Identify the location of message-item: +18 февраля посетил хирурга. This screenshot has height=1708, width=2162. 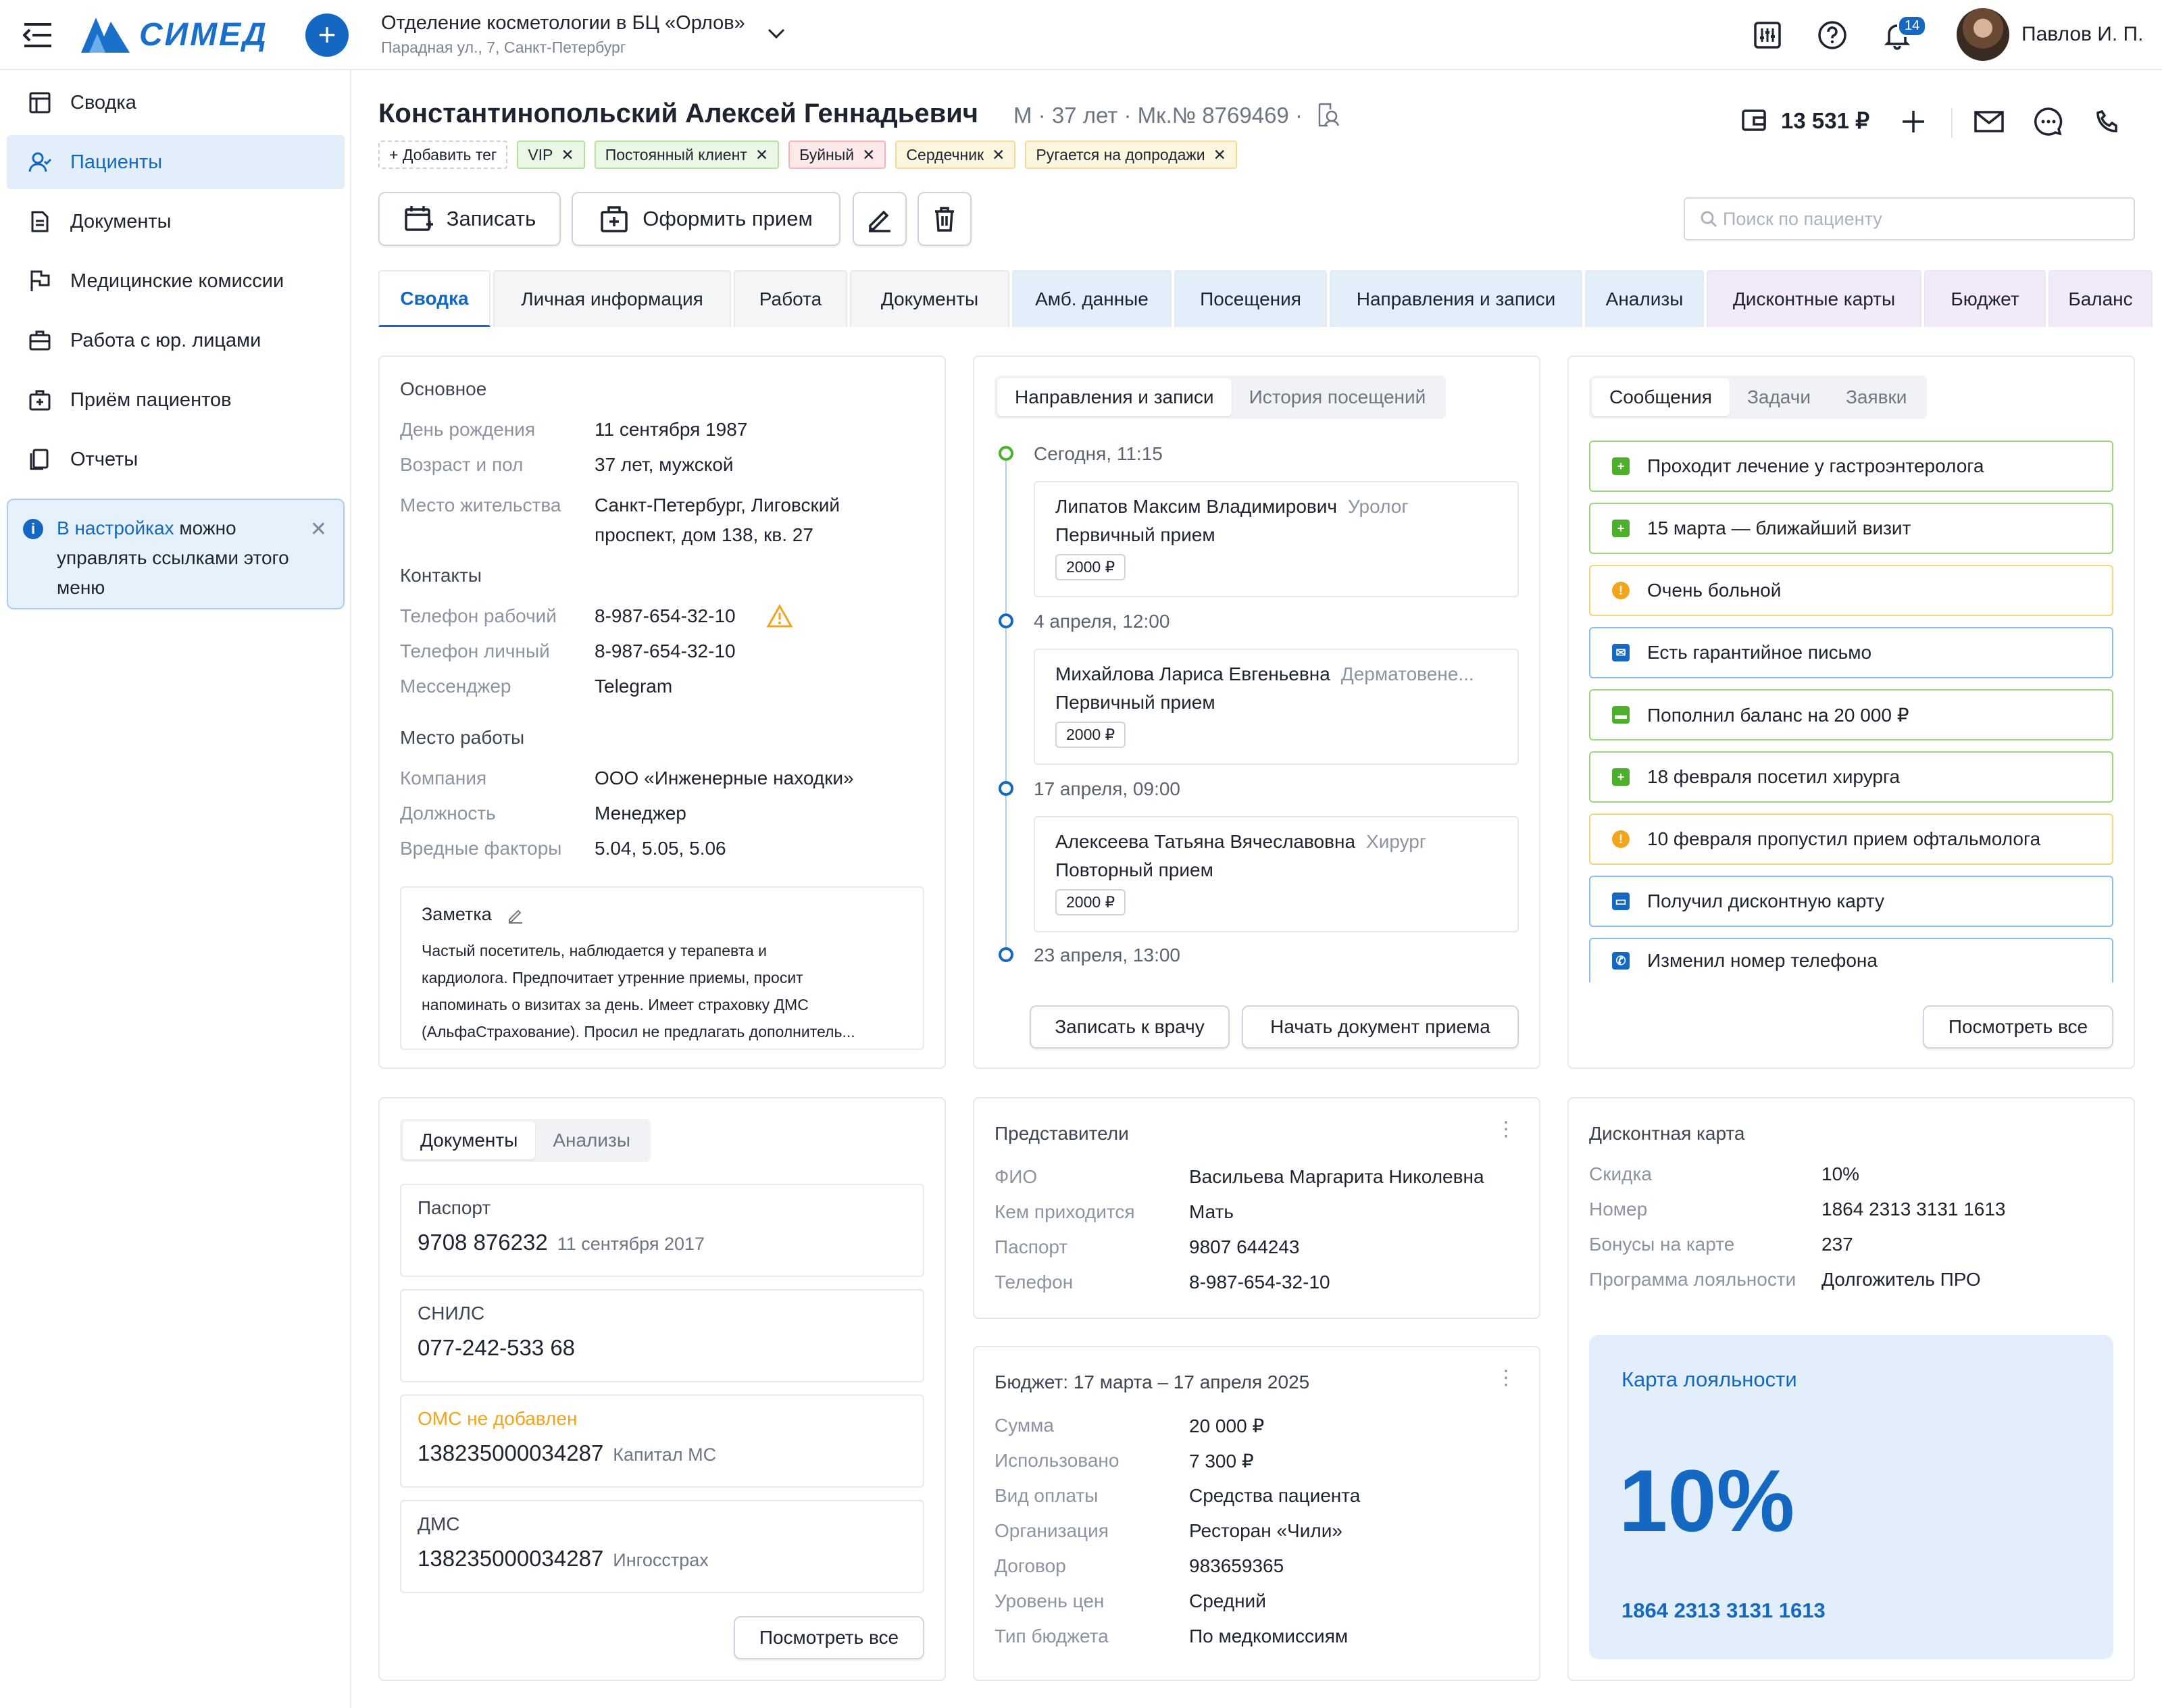
(1851, 777).